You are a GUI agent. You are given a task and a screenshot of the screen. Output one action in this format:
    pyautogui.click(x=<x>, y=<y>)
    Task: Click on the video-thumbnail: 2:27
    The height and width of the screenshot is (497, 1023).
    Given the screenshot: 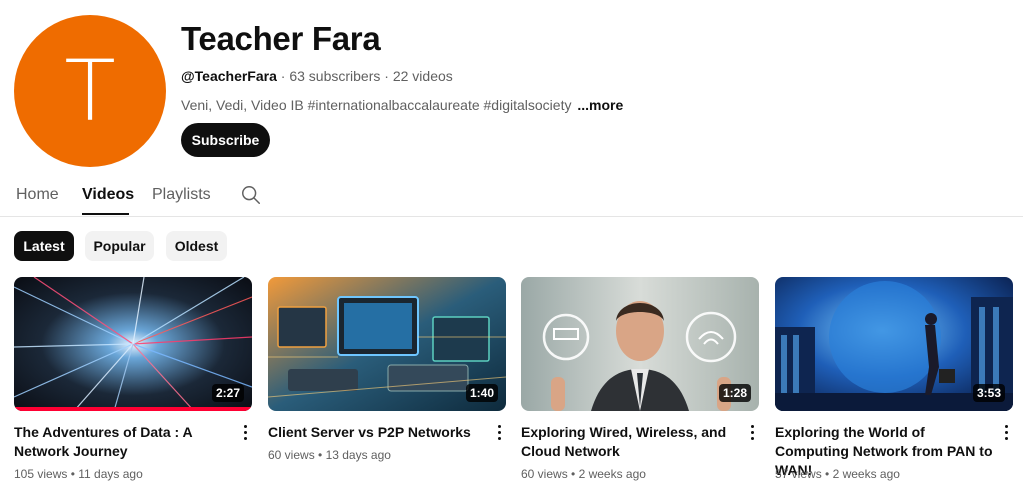 What is the action you would take?
    pyautogui.click(x=133, y=344)
    